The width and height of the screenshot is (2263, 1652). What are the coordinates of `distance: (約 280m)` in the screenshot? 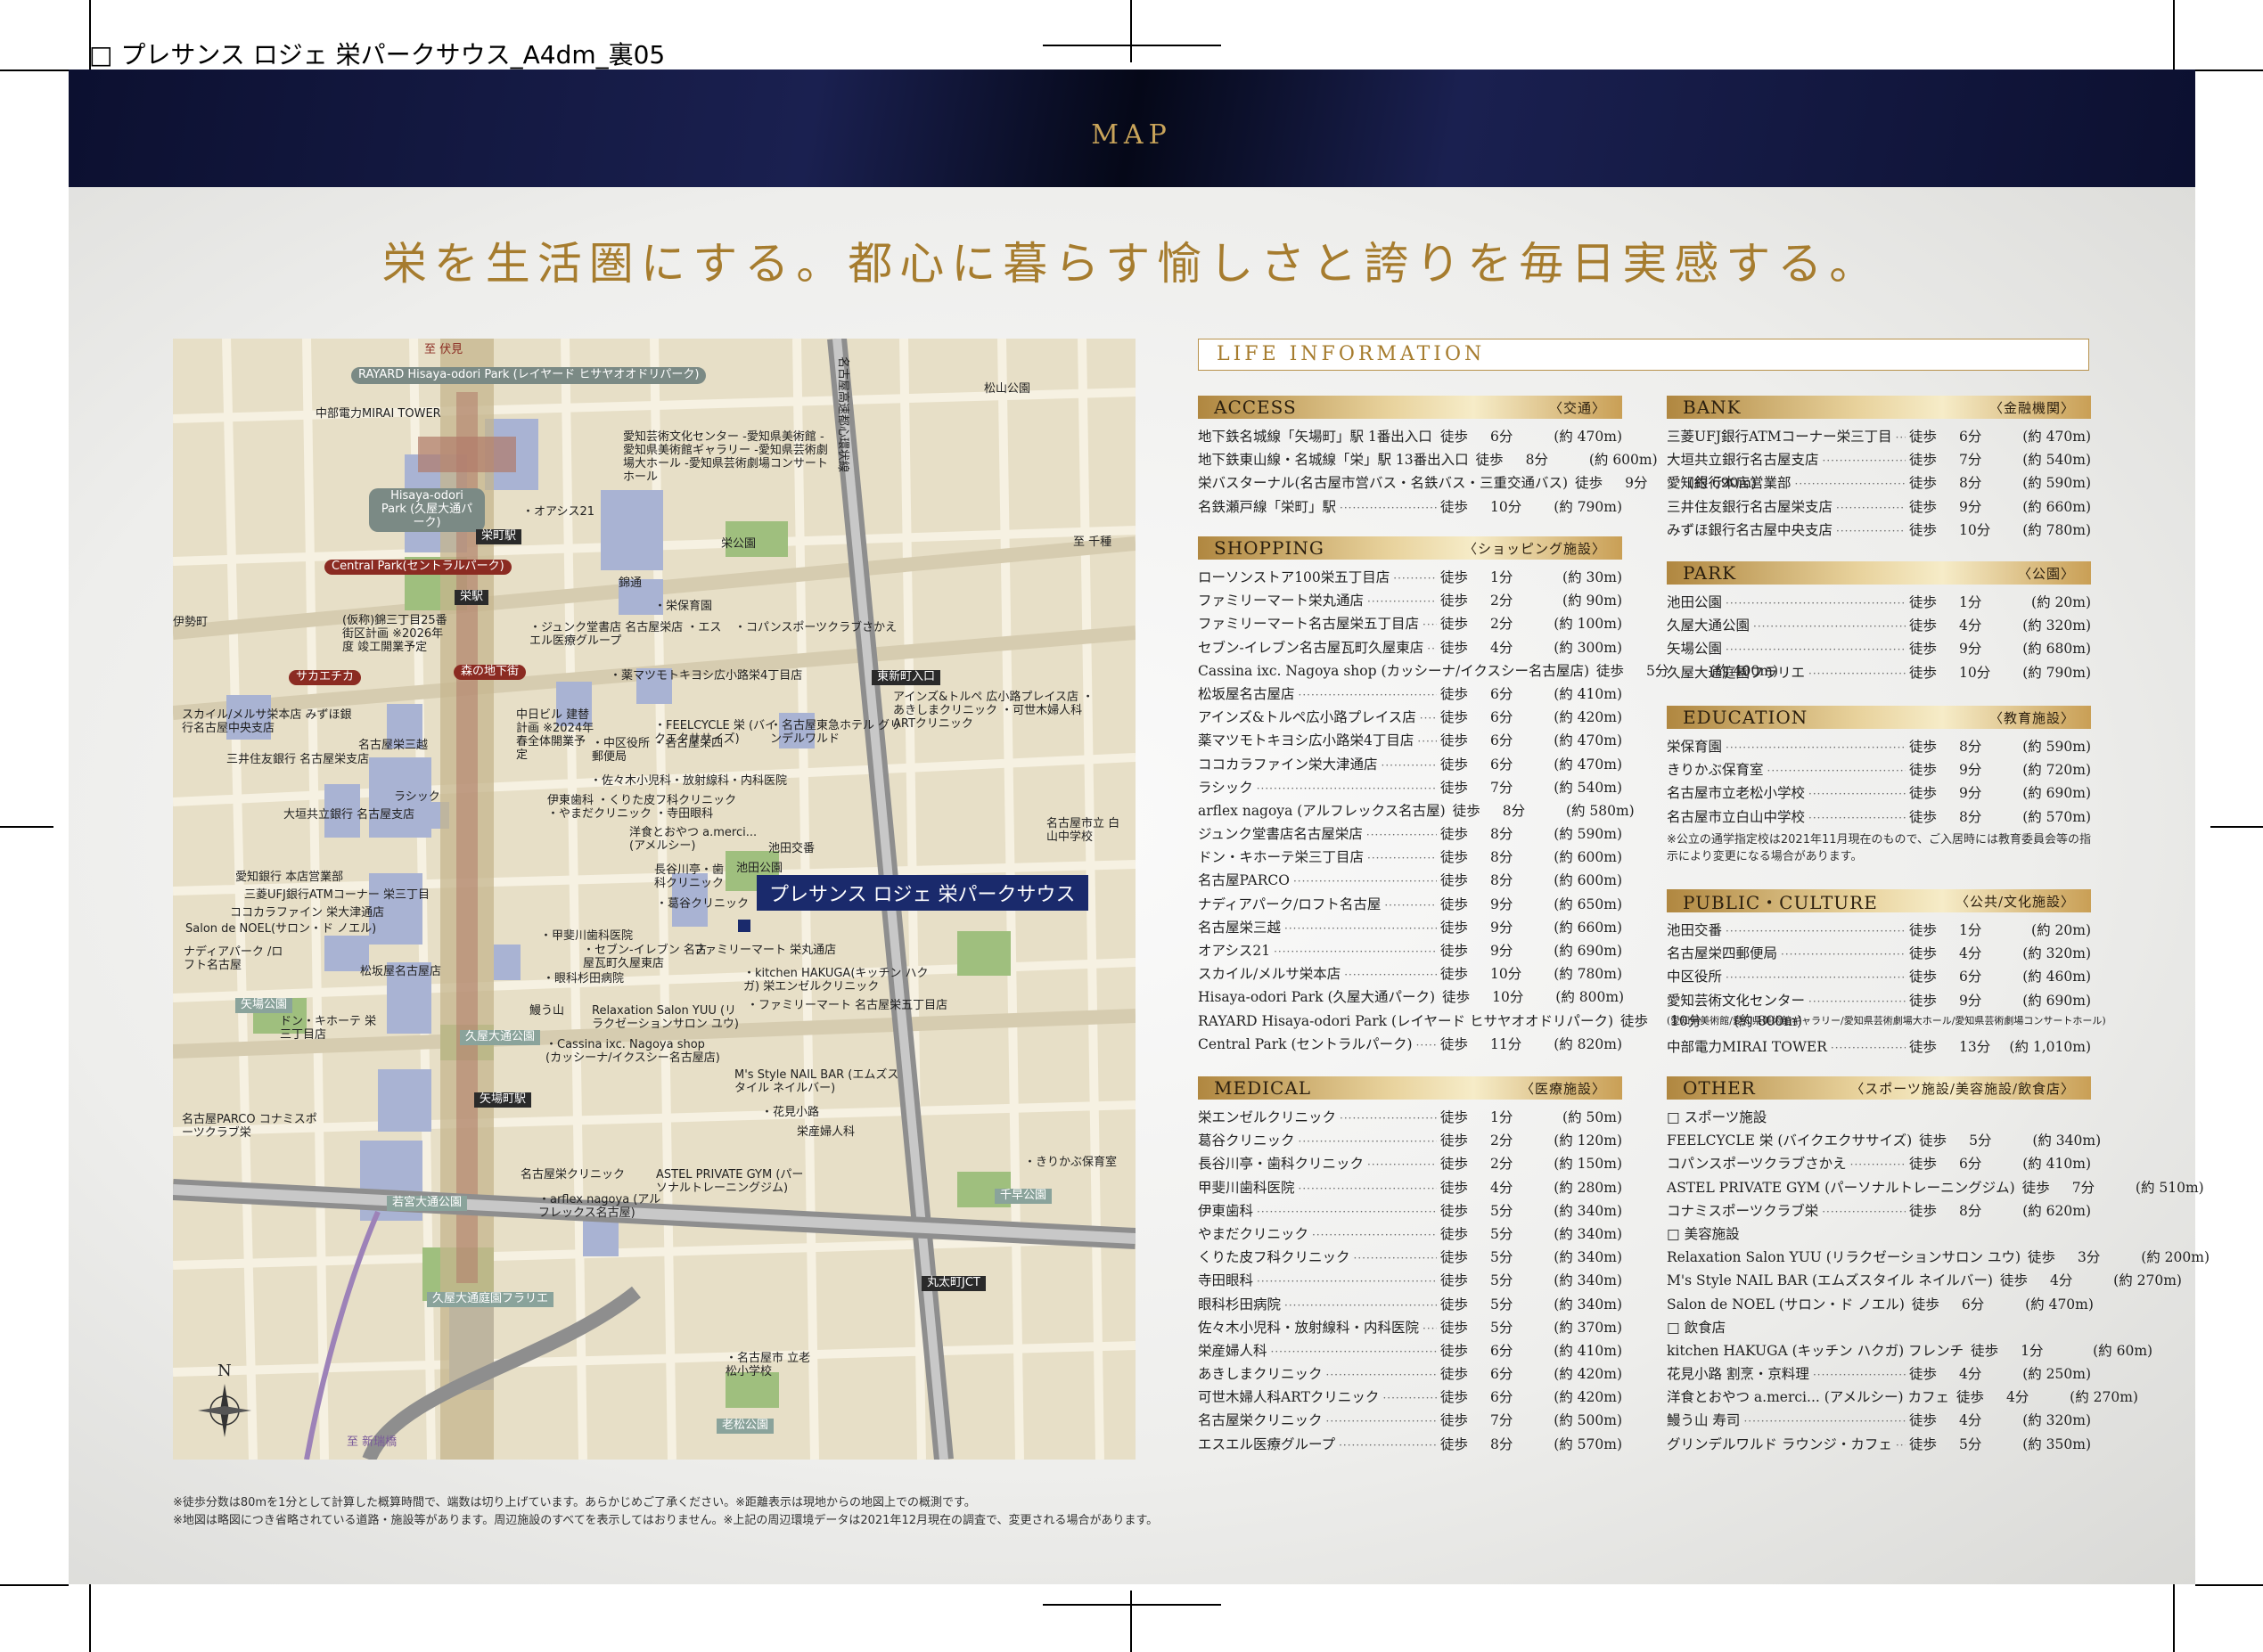 It's located at (1588, 1187).